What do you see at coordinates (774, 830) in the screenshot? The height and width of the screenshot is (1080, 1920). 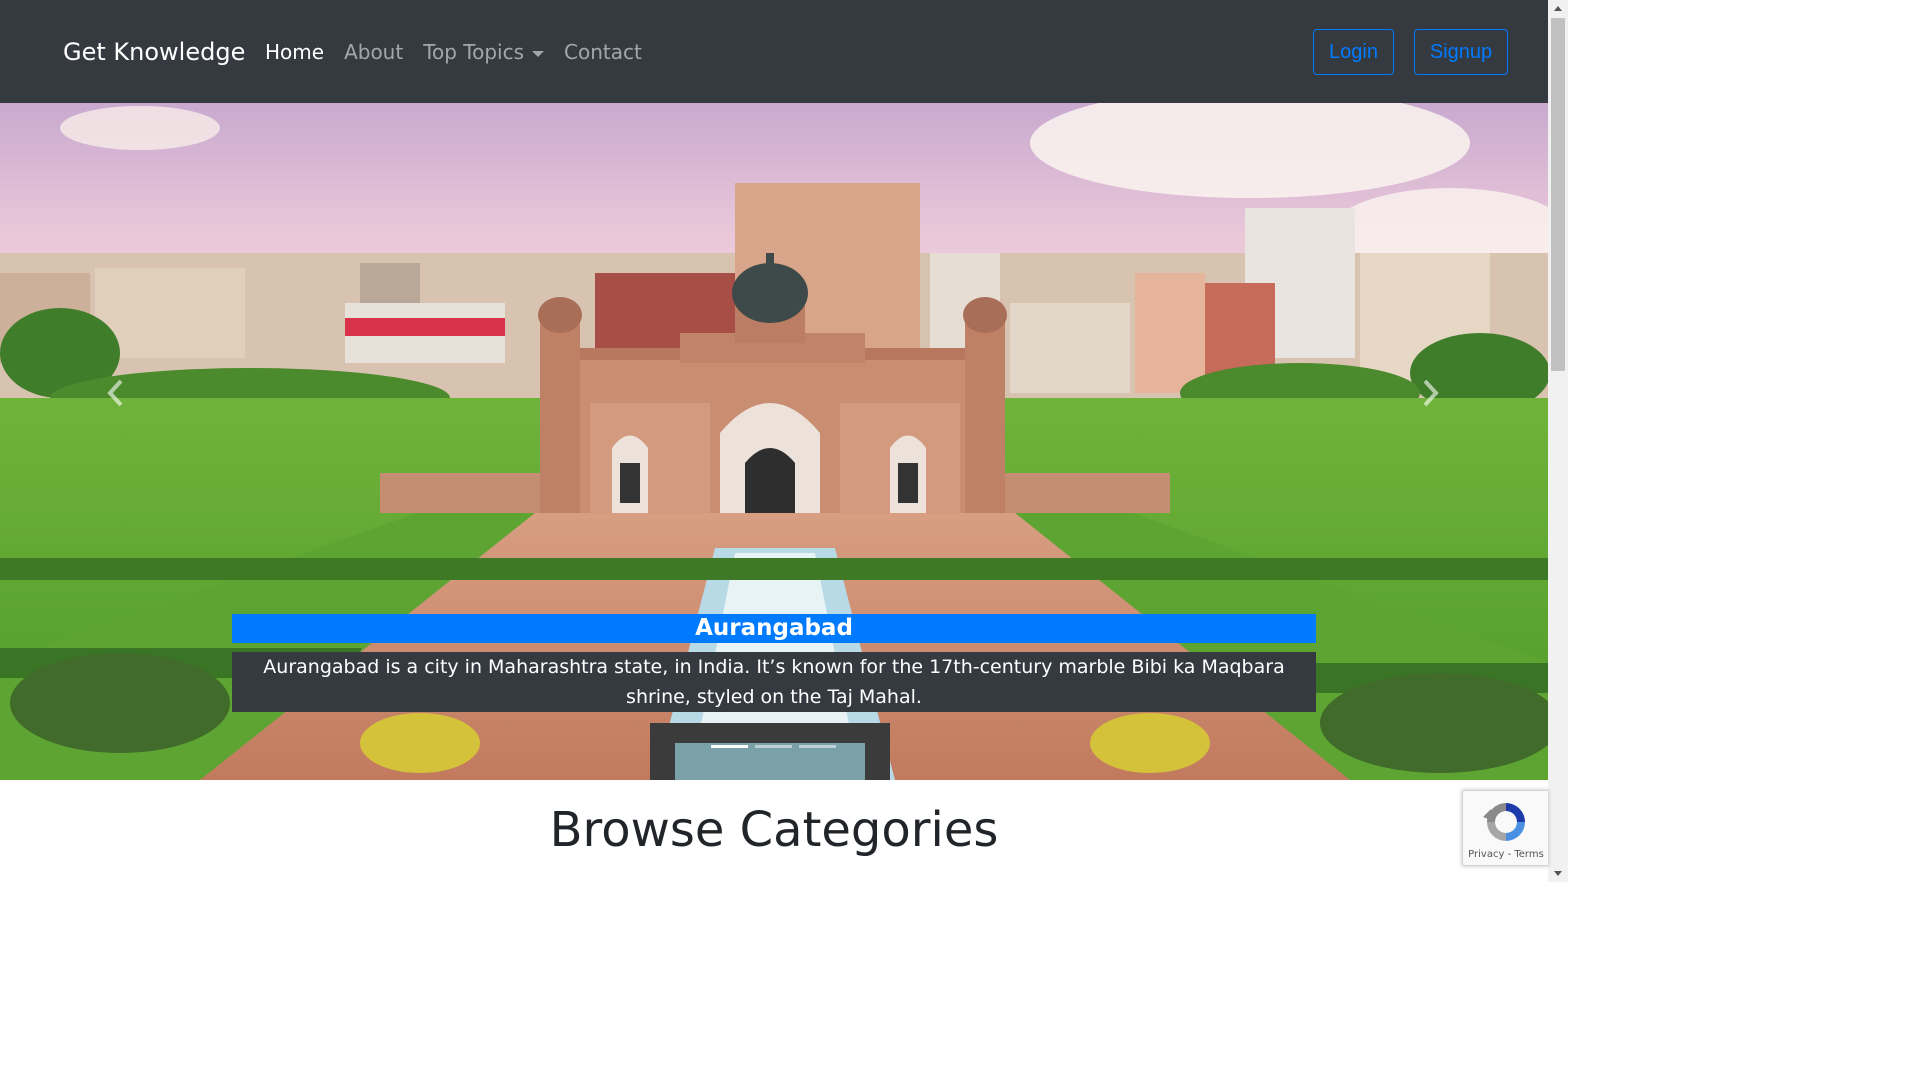 I see `browse-categories-heading: Browse Categories` at bounding box center [774, 830].